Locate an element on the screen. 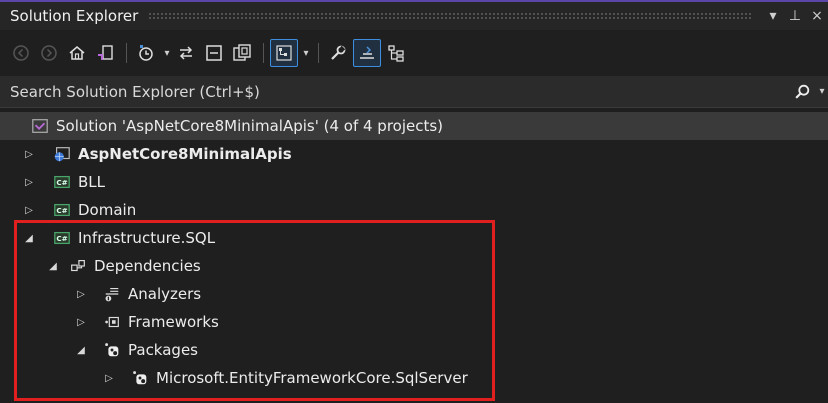 This screenshot has width=828, height=403. tree-node-label: Frameworks is located at coordinates (173, 322).